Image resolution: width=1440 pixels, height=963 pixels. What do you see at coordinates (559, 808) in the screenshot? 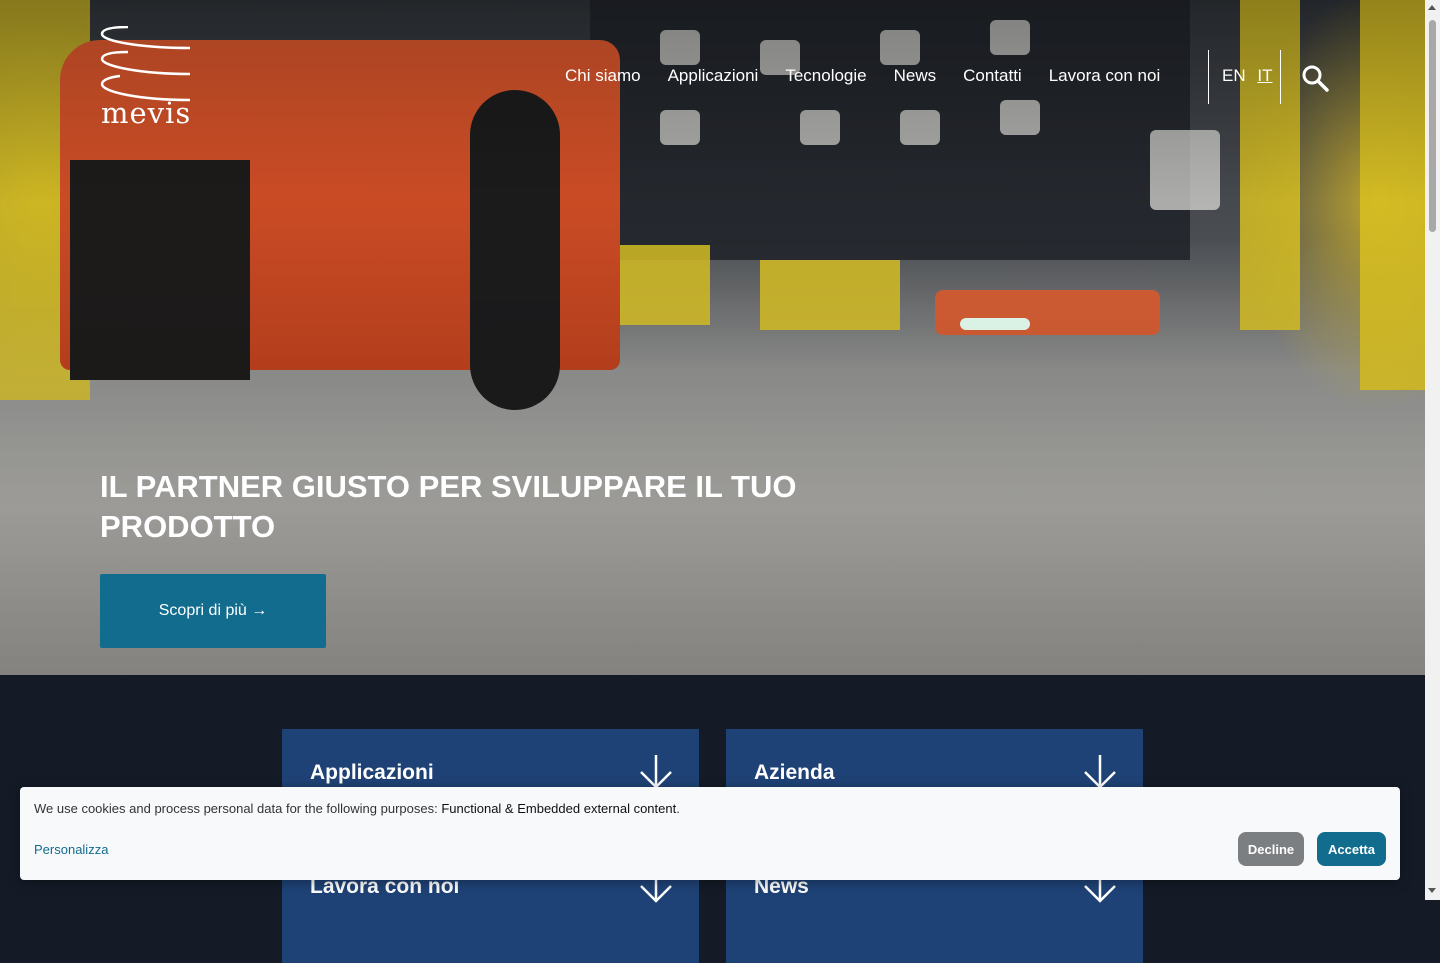
I see `cookie-purposes: Functional & Embedded external content` at bounding box center [559, 808].